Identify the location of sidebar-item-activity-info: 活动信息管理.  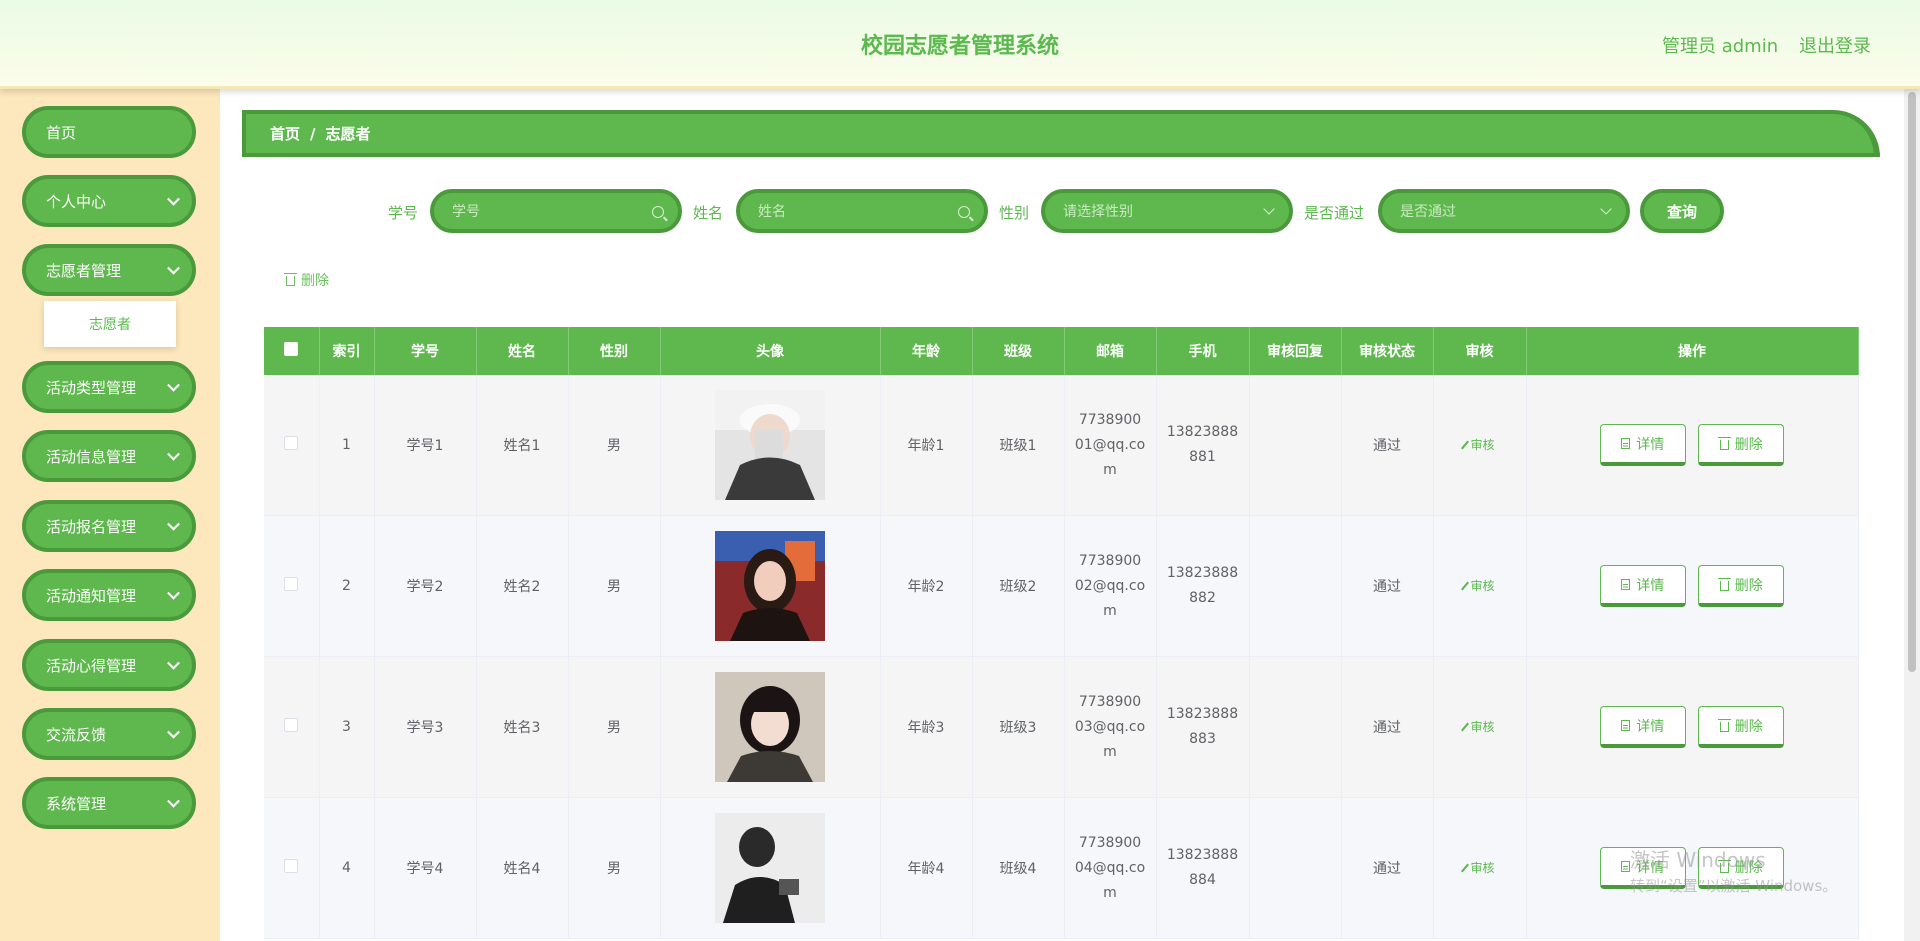
(109, 456).